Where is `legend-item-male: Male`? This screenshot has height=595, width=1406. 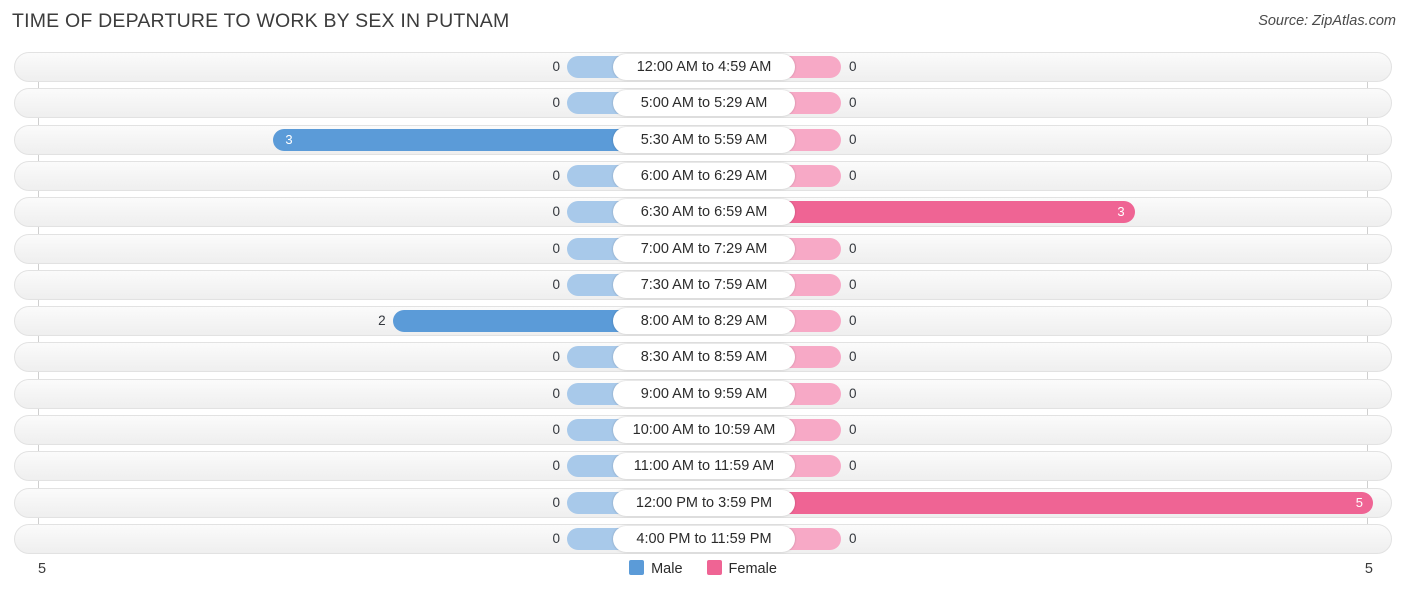
legend-item-male: Male is located at coordinates (656, 569).